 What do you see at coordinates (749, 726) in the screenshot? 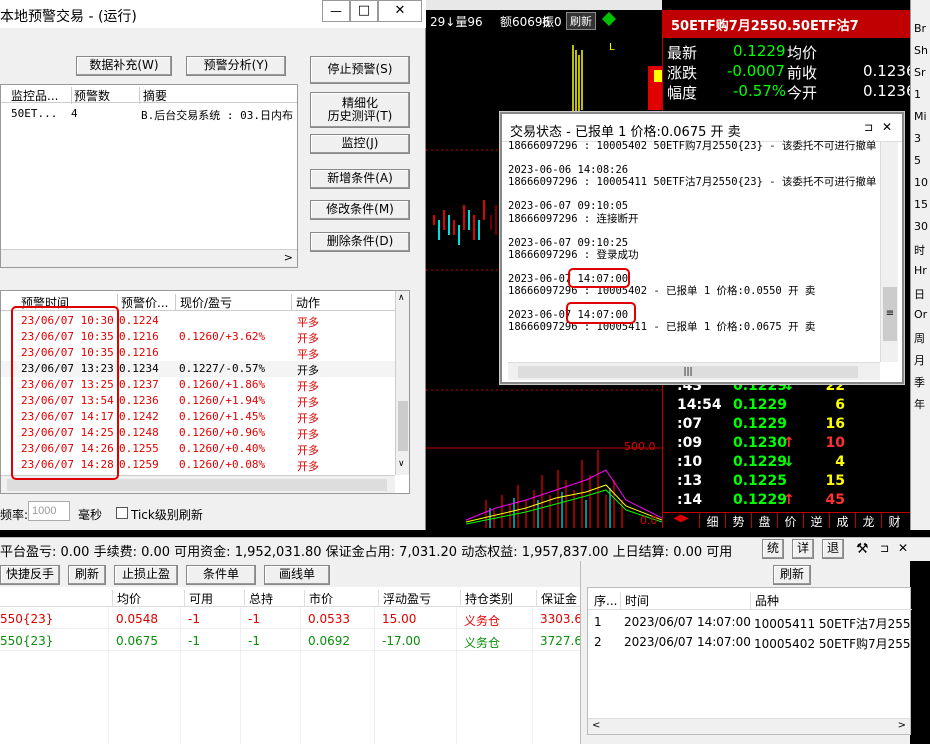
I see `orders-hscroll: < >` at bounding box center [749, 726].